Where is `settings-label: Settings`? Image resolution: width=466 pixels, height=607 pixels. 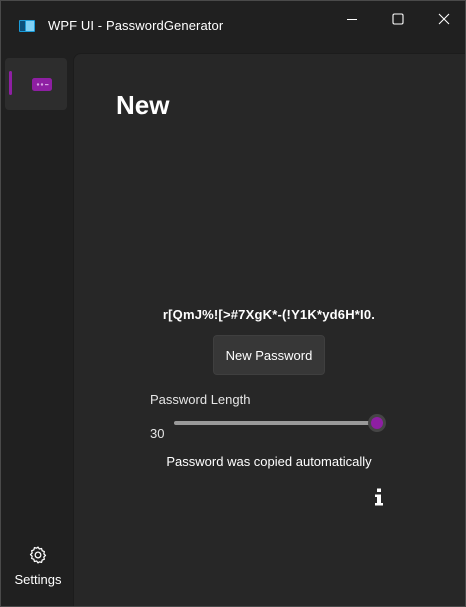
settings-label: Settings is located at coordinates (38, 579).